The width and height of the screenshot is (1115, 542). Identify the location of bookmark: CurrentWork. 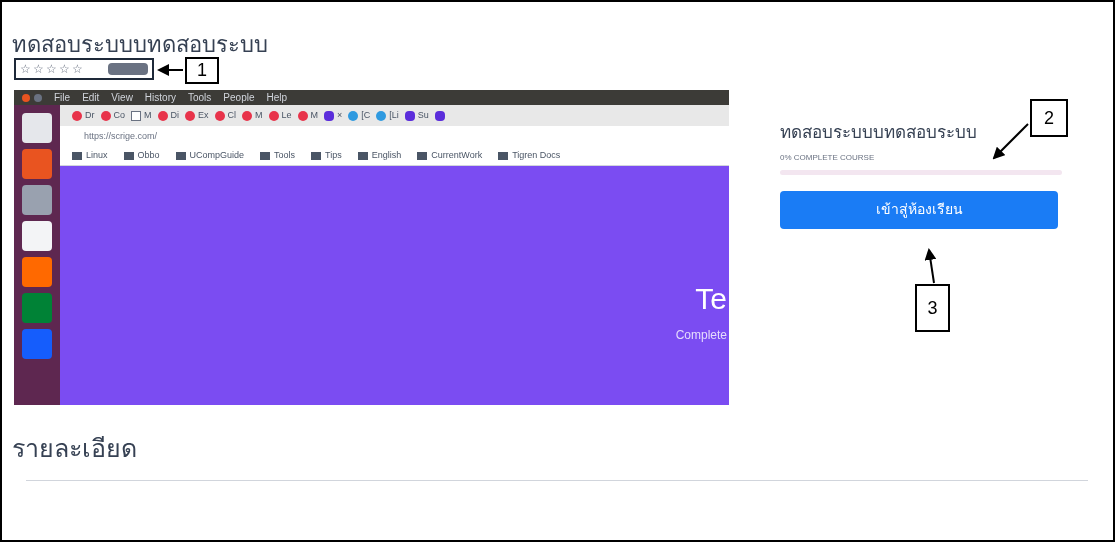
(457, 156).